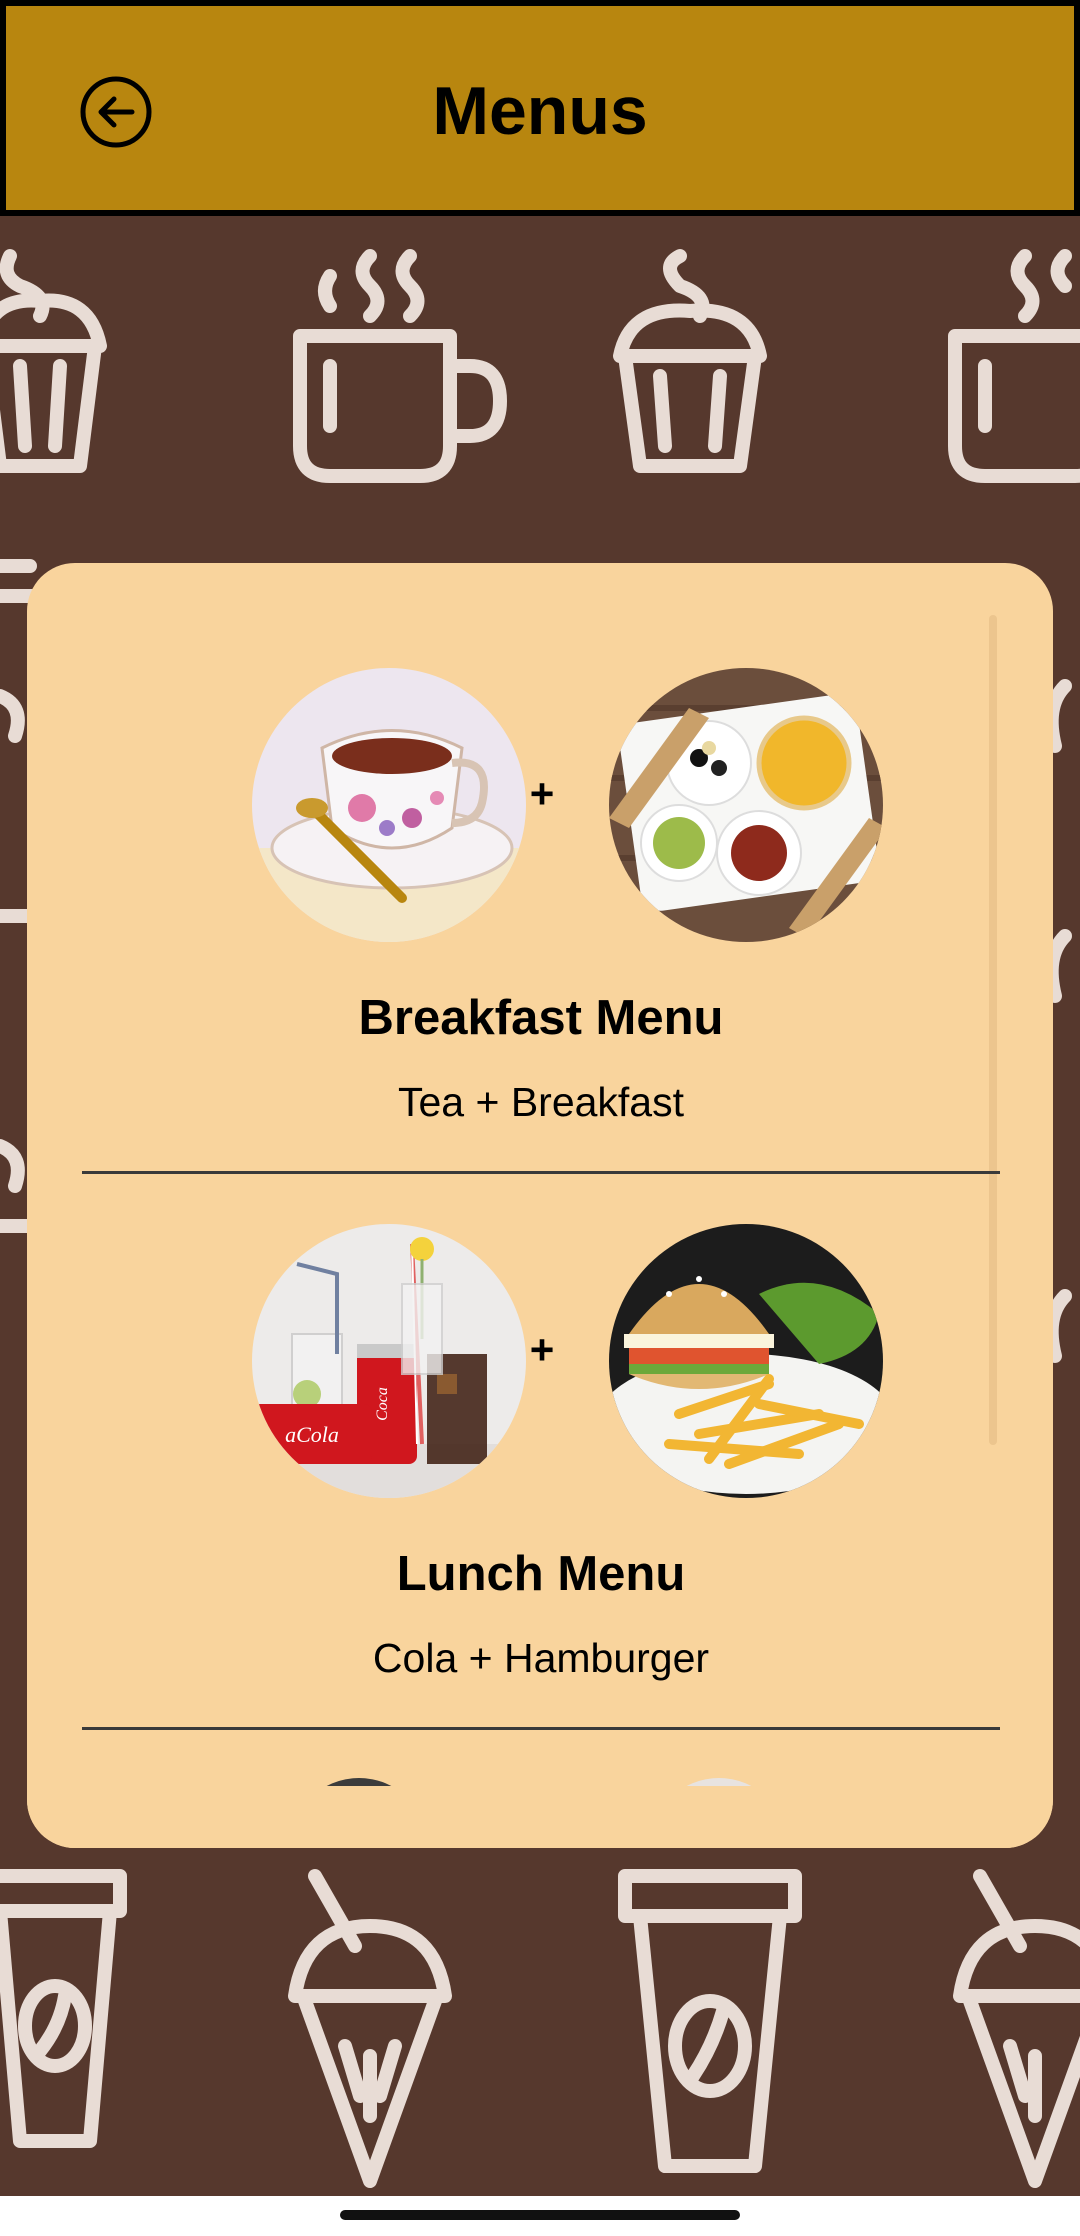  I want to click on app-bar: Menus, so click(540, 108).